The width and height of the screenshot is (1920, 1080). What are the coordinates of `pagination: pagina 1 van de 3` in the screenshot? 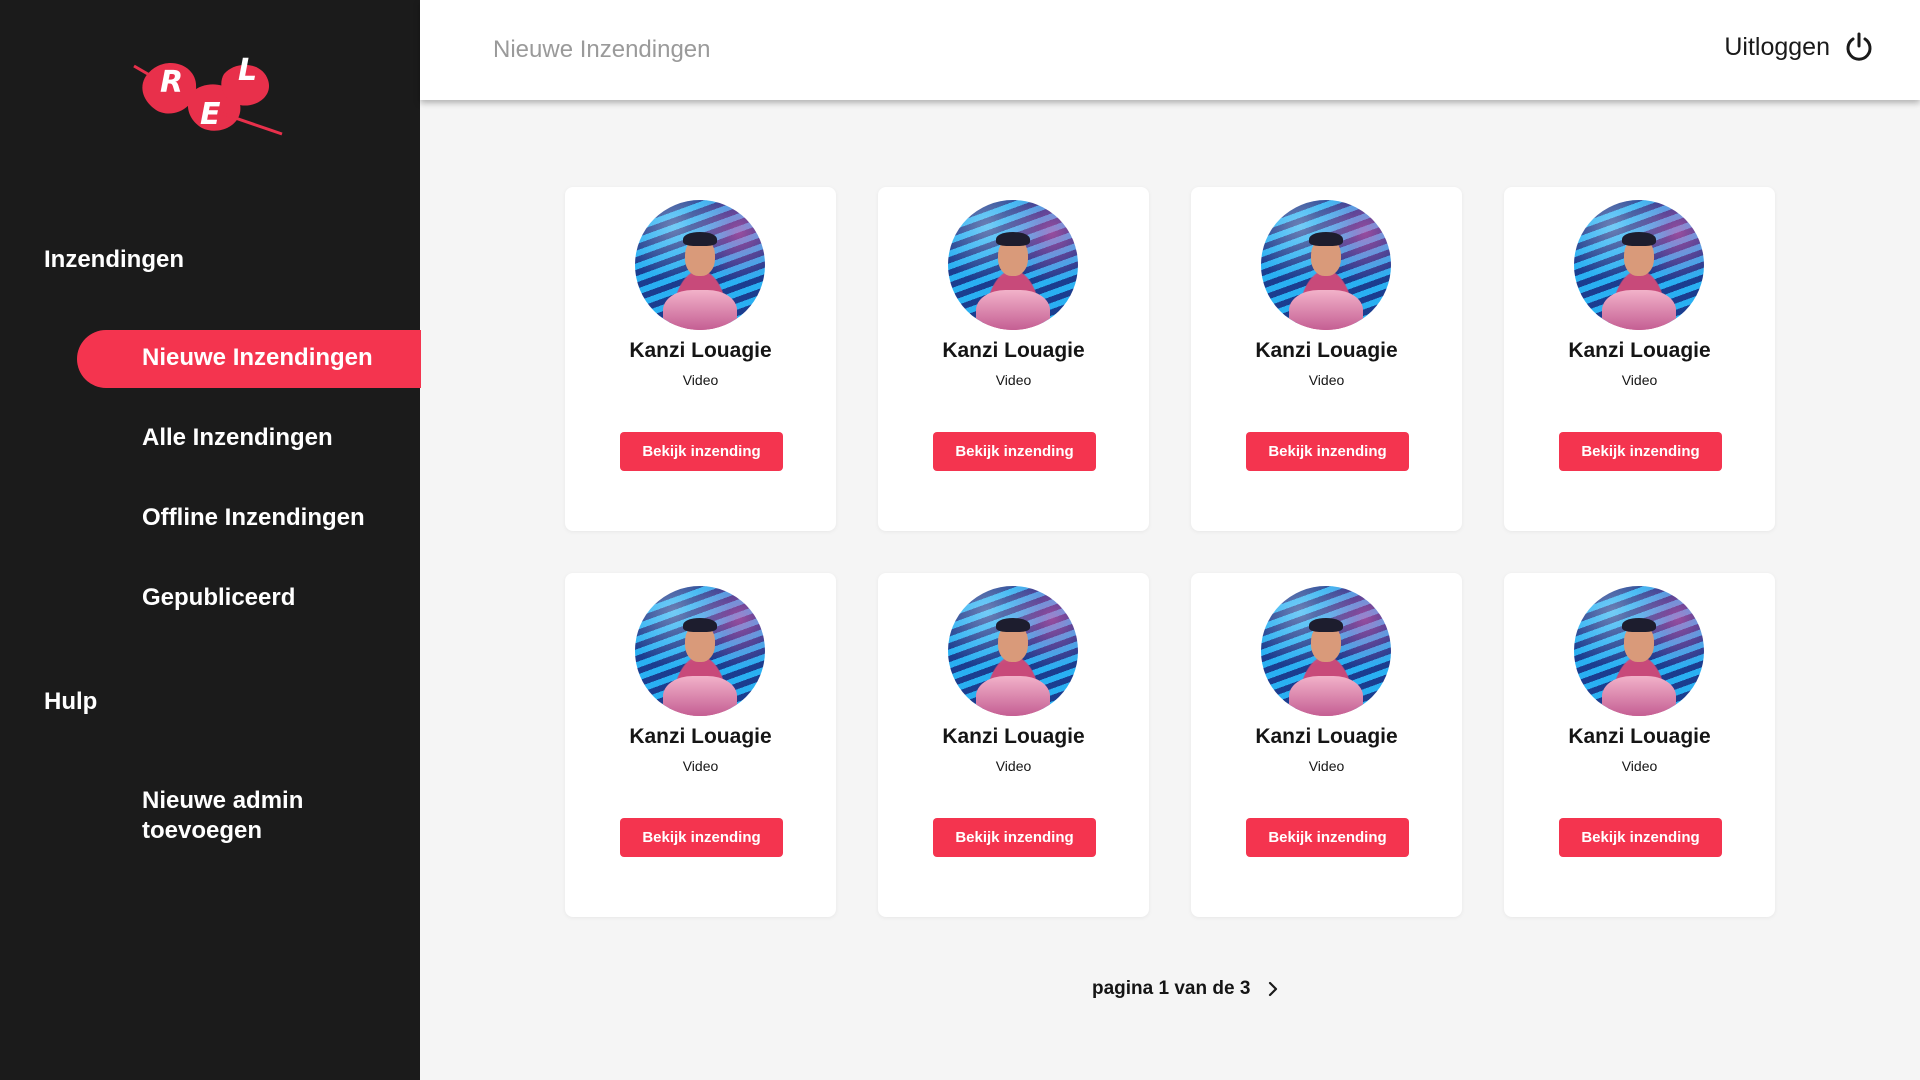 It's located at (1187, 989).